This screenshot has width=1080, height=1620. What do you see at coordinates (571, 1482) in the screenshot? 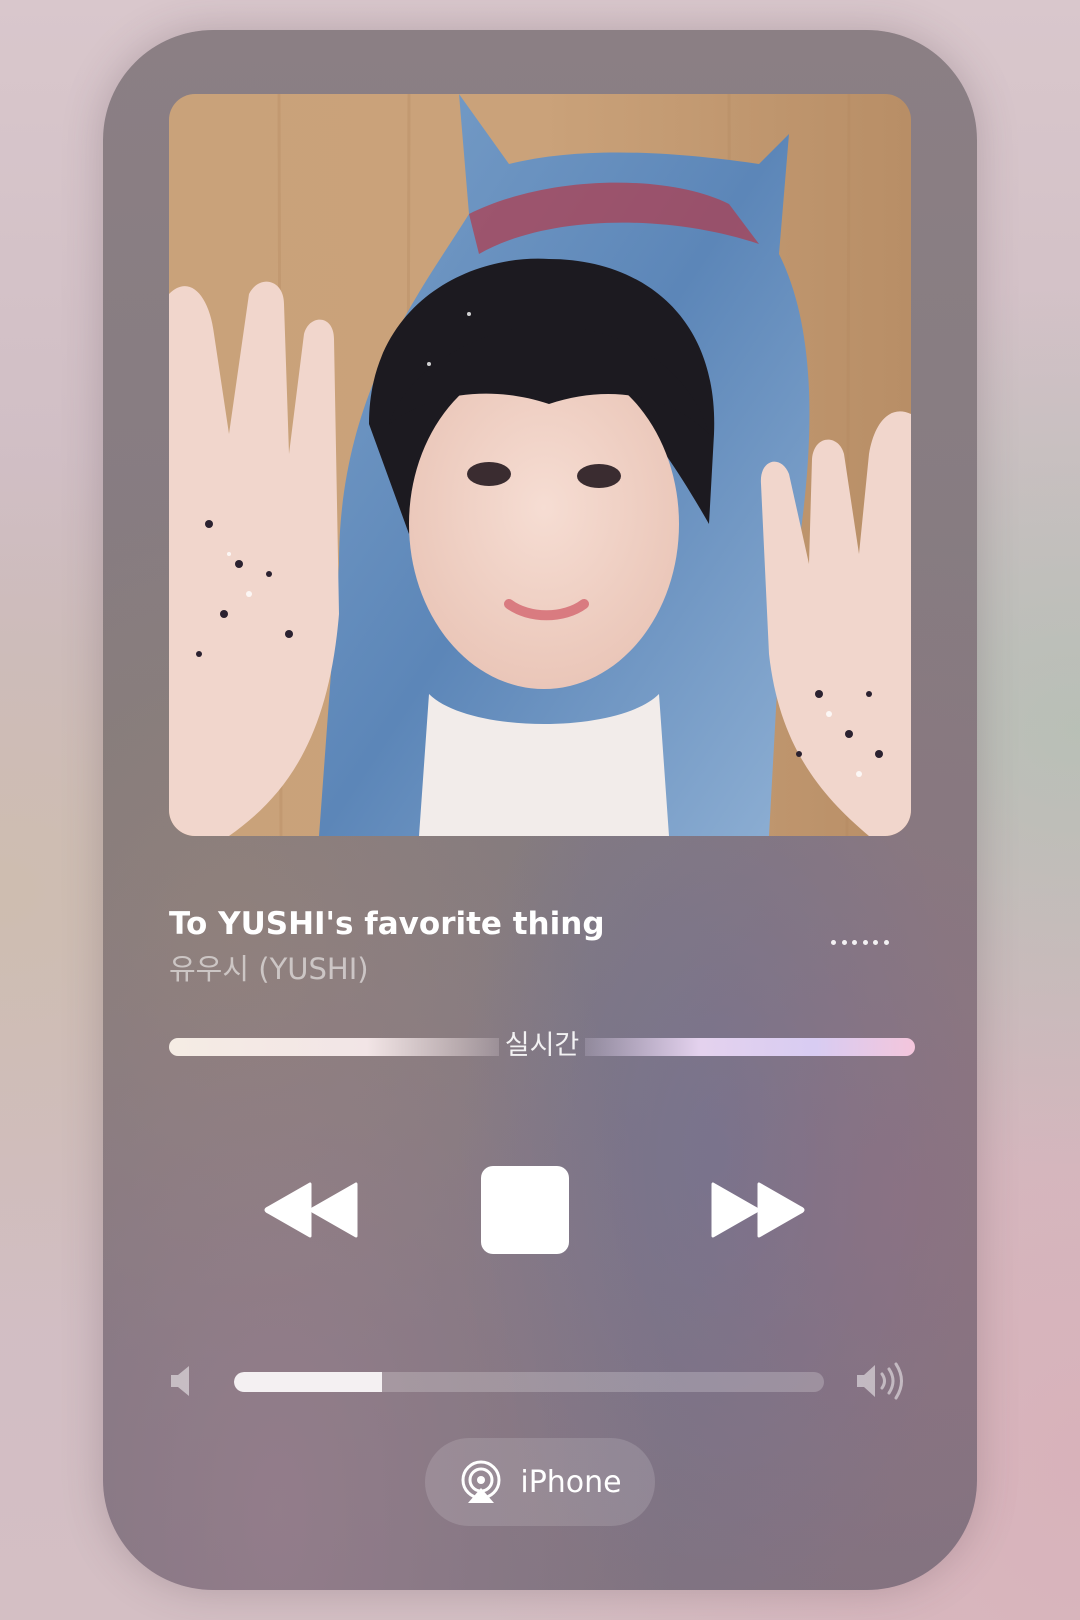
I see `audio-output-label: iPhone` at bounding box center [571, 1482].